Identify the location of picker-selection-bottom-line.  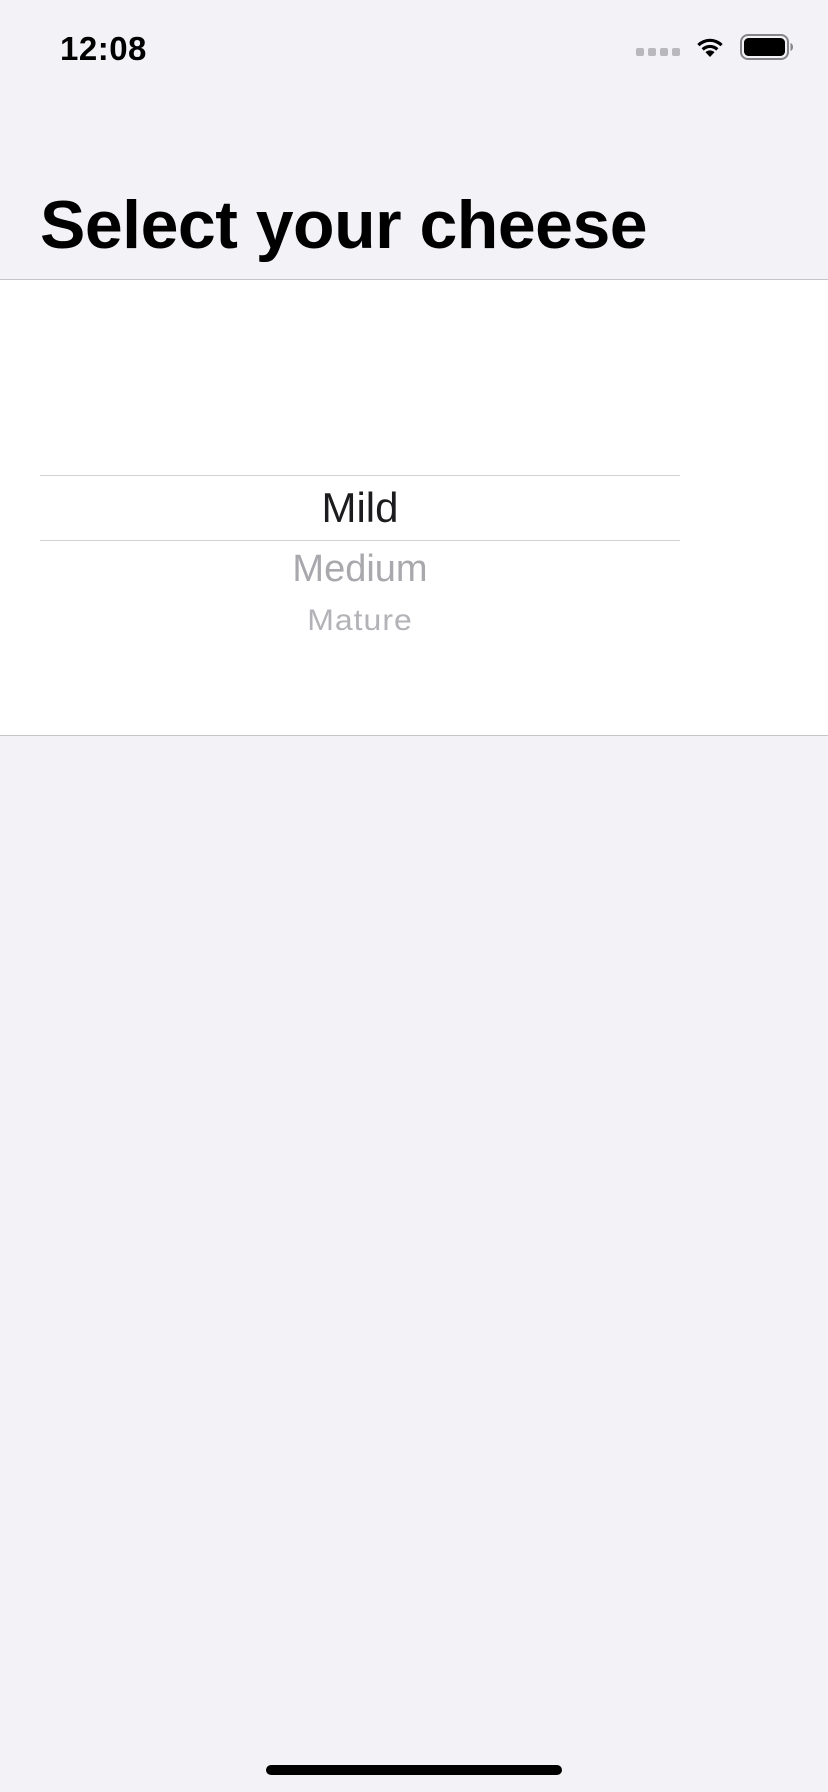
(360, 540).